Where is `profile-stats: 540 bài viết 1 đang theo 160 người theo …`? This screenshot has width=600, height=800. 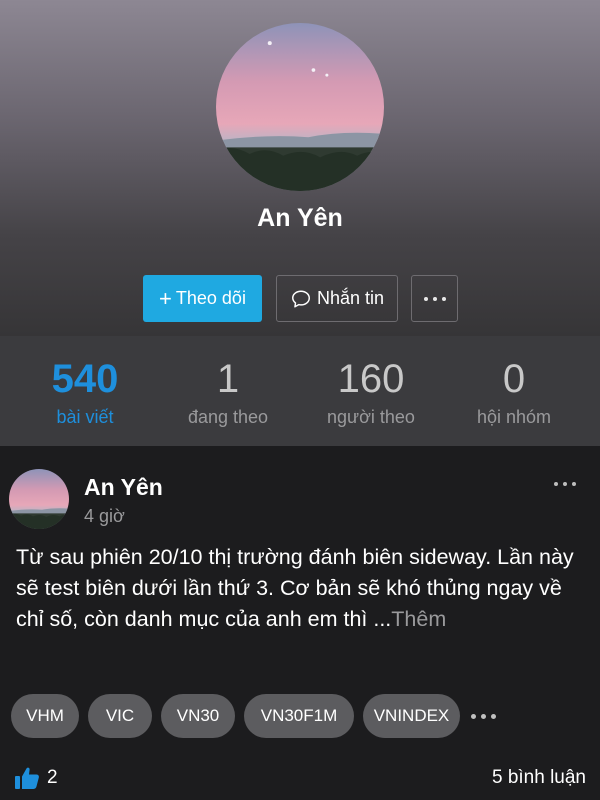 profile-stats: 540 bài viết 1 đang theo 160 người theo … is located at coordinates (300, 391).